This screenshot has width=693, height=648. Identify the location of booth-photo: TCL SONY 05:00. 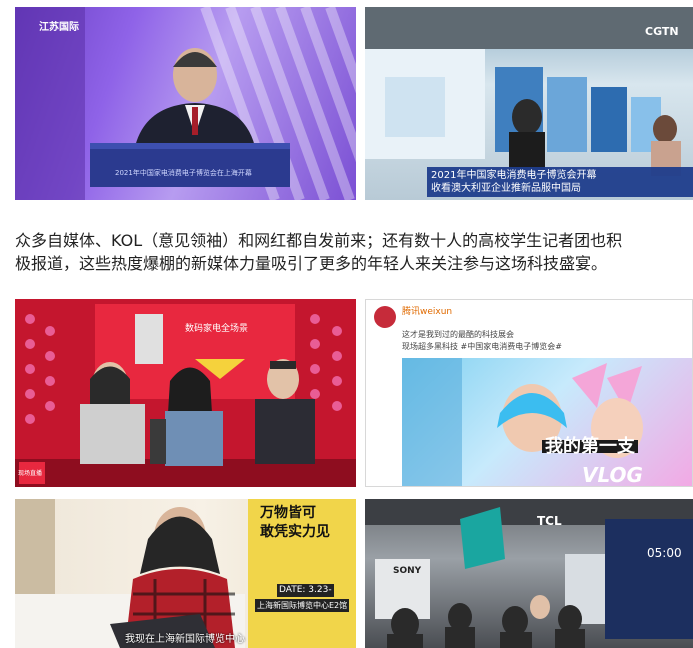
(529, 573).